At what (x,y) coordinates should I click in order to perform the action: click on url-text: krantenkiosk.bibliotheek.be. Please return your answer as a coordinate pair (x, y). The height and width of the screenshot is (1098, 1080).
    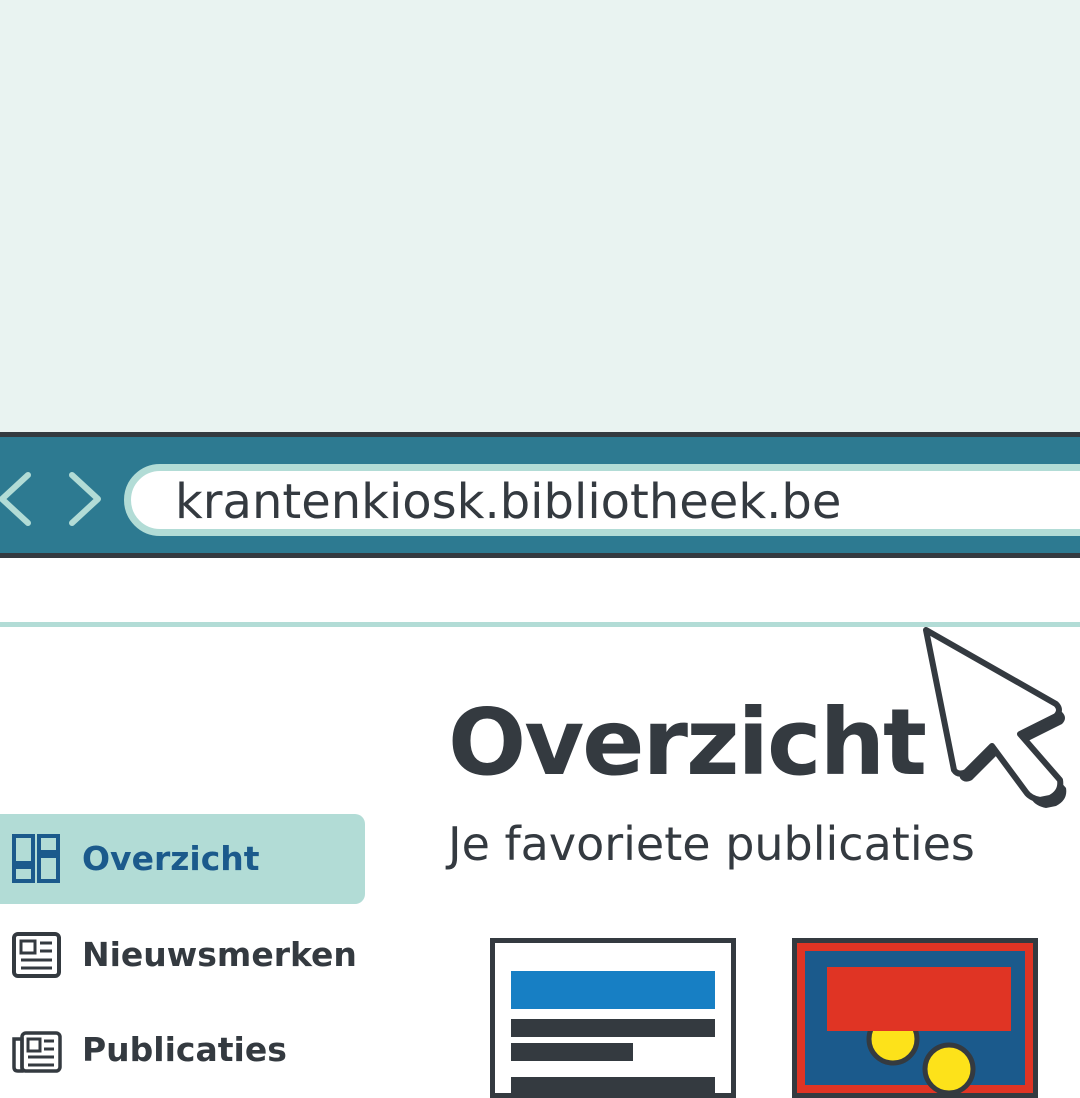
    Looking at the image, I should click on (508, 502).